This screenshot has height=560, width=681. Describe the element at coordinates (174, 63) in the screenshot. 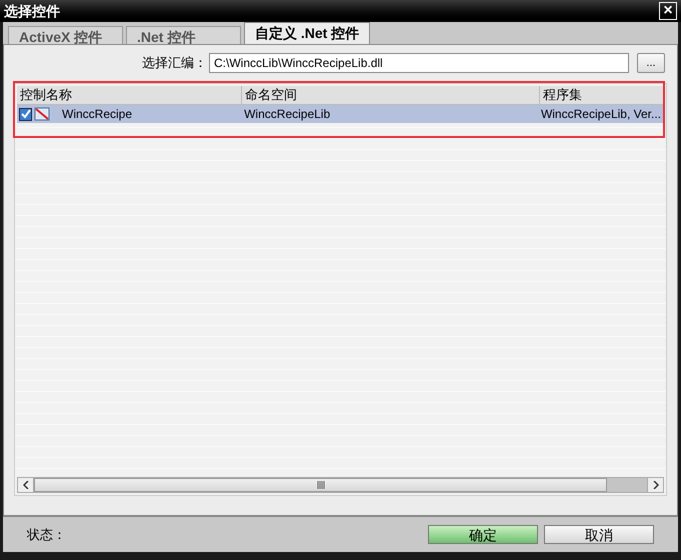

I see `assembly-label: 选择汇编：` at that location.